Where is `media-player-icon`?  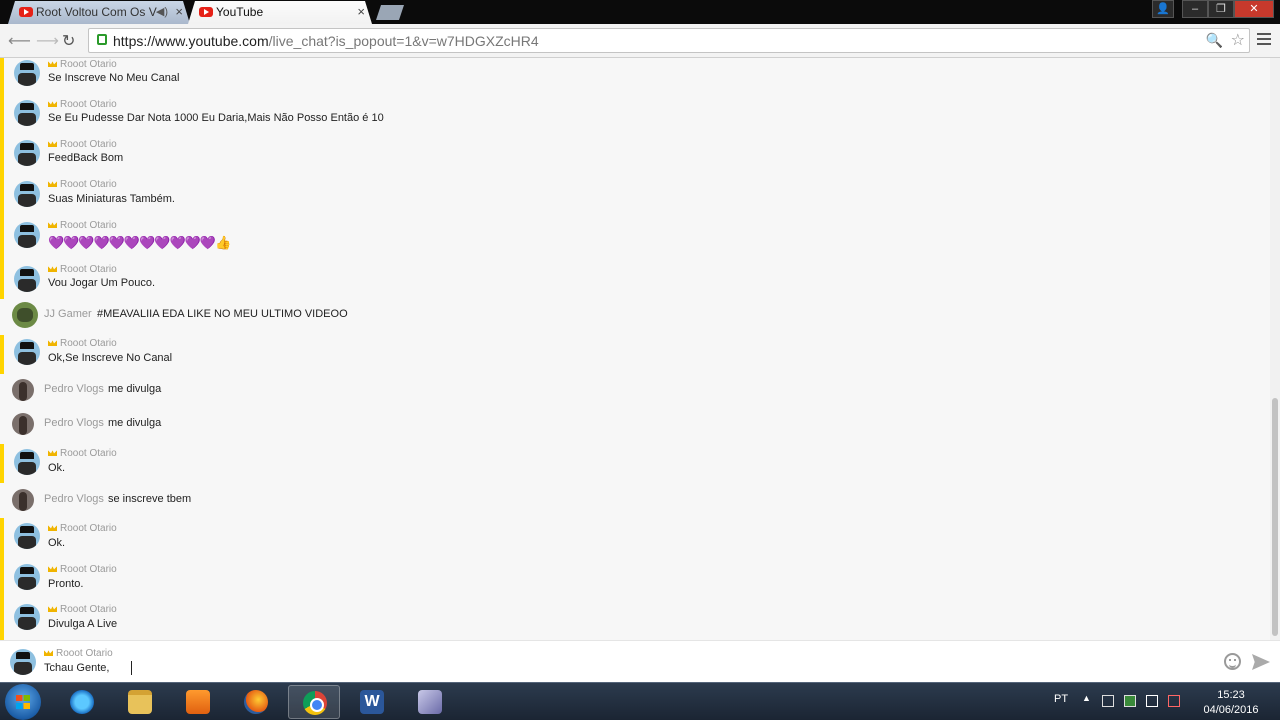
media-player-icon is located at coordinates (198, 702).